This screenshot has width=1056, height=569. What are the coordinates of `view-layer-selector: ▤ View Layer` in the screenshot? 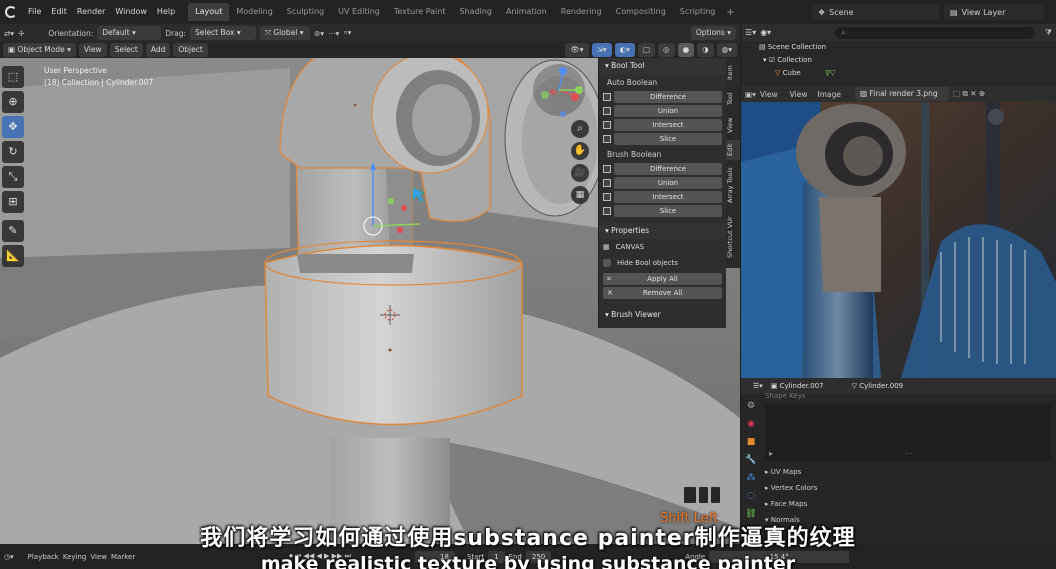 It's located at (994, 12).